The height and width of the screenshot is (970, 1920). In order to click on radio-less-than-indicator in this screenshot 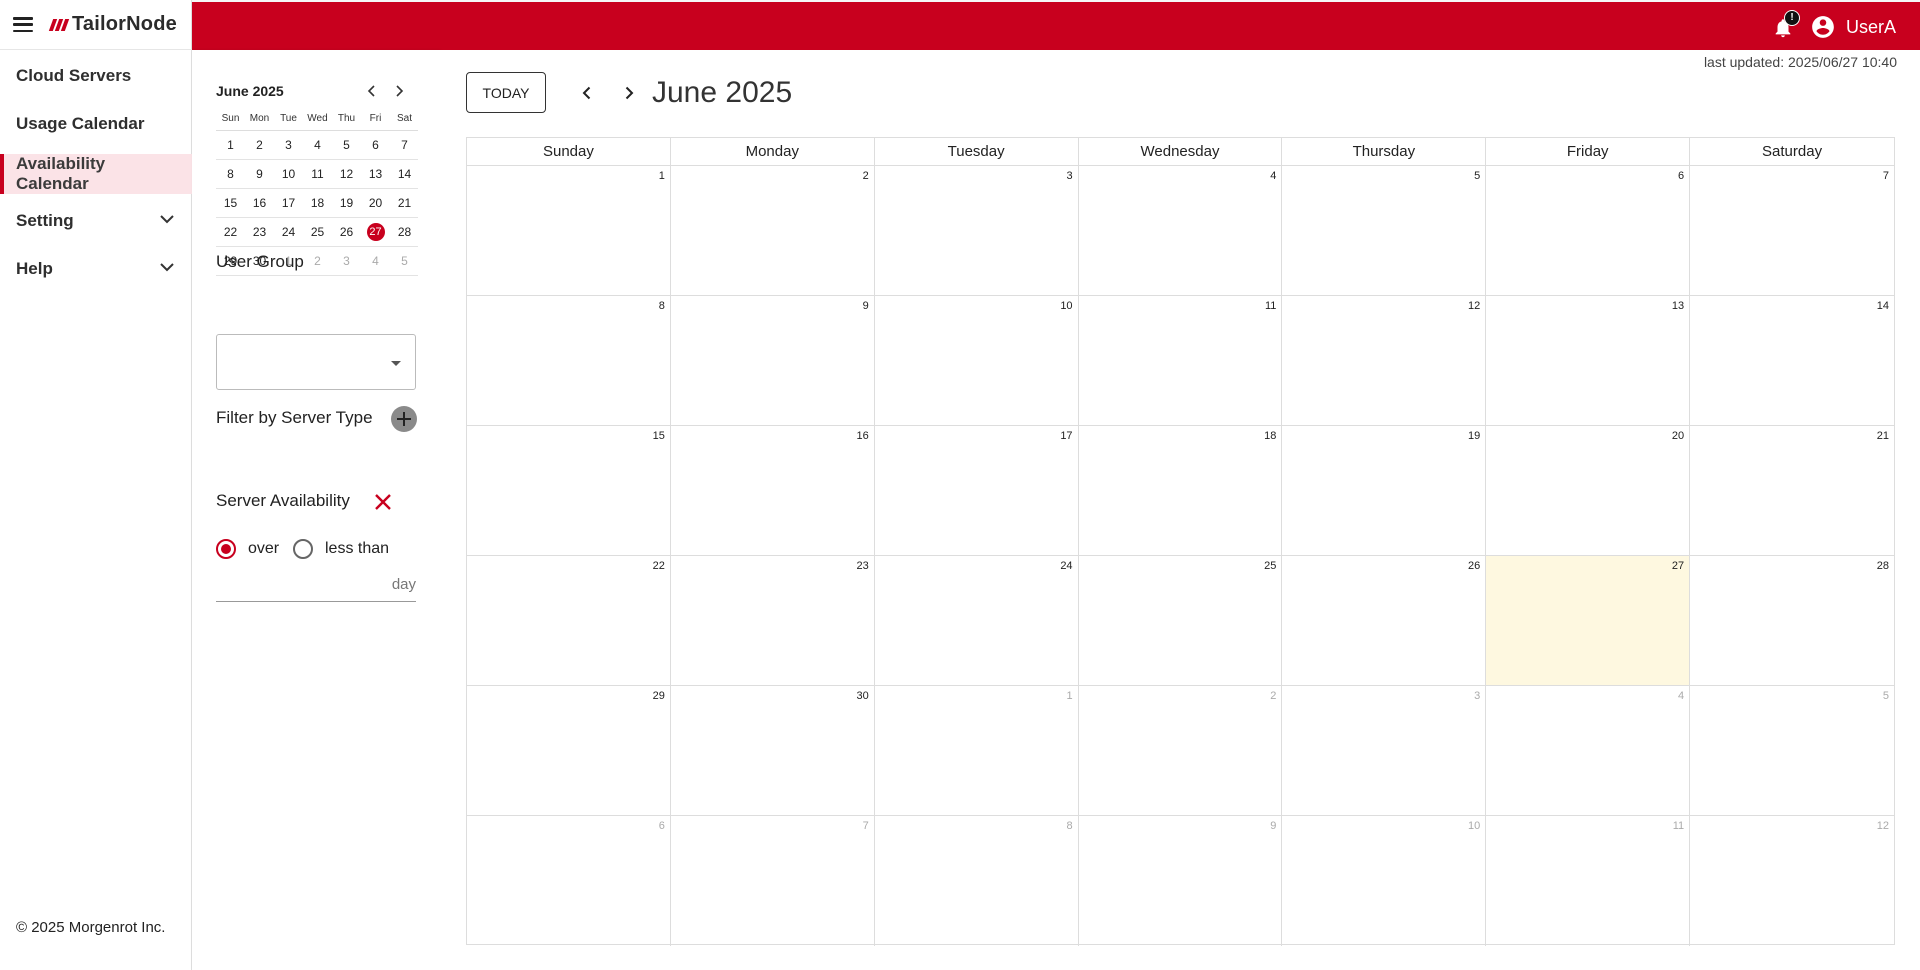, I will do `click(303, 549)`.